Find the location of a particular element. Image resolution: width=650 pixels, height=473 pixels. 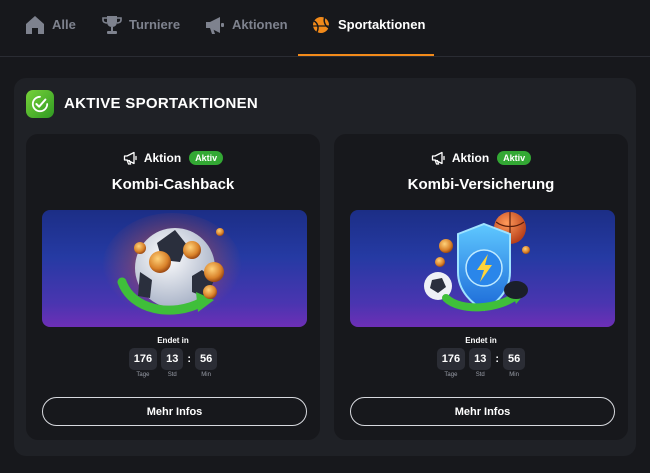

category-tabs: Alle Turniere Aktionen Sportaktionen is located at coordinates (325, 28).